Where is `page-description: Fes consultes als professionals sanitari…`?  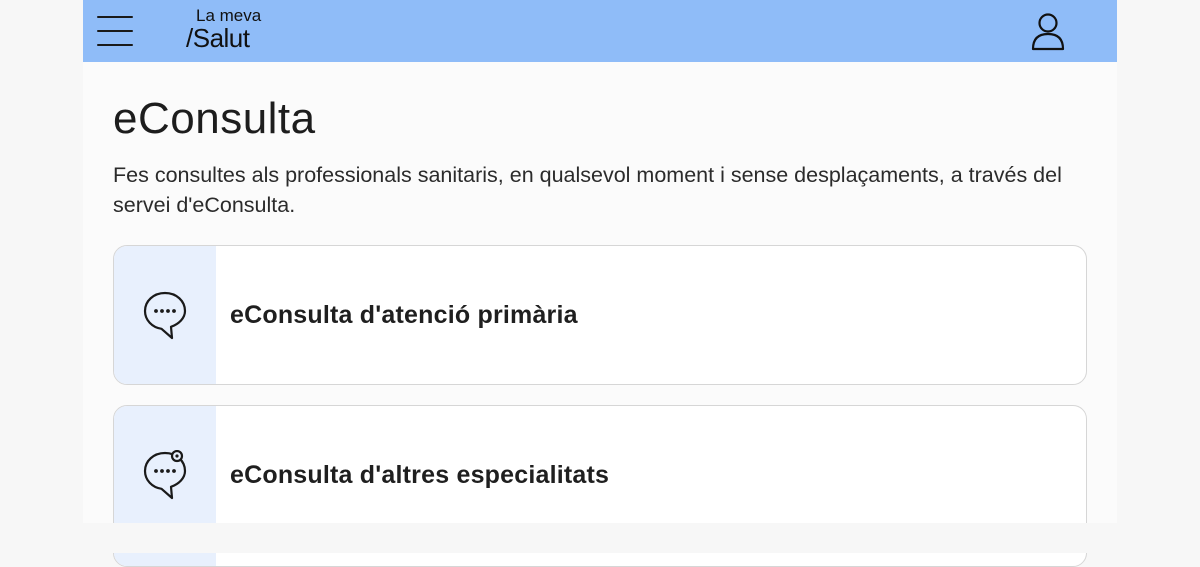
page-description: Fes consultes als professionals sanitari… is located at coordinates (587, 190).